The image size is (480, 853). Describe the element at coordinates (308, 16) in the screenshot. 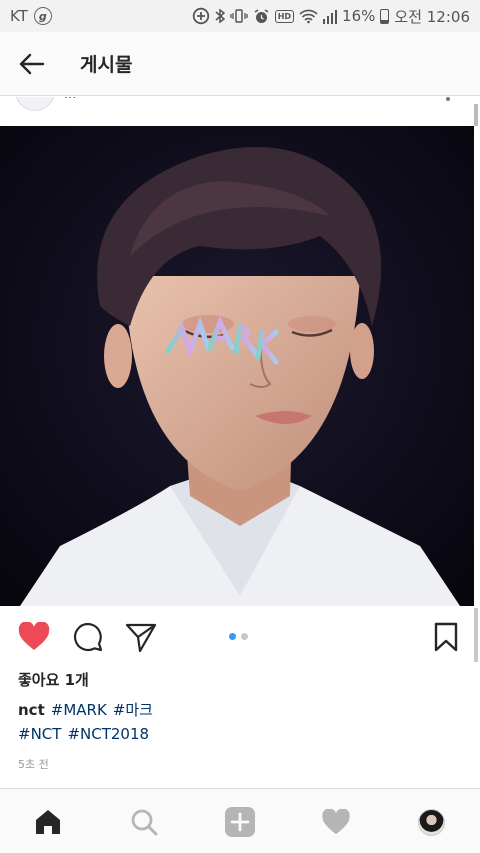

I see `wifi-icon` at that location.